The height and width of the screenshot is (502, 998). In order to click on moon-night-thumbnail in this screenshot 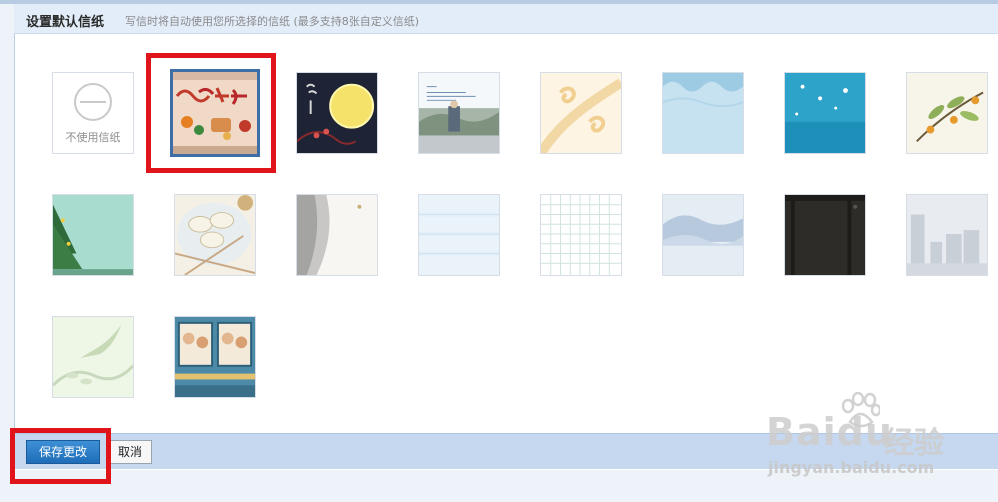, I will do `click(337, 113)`.